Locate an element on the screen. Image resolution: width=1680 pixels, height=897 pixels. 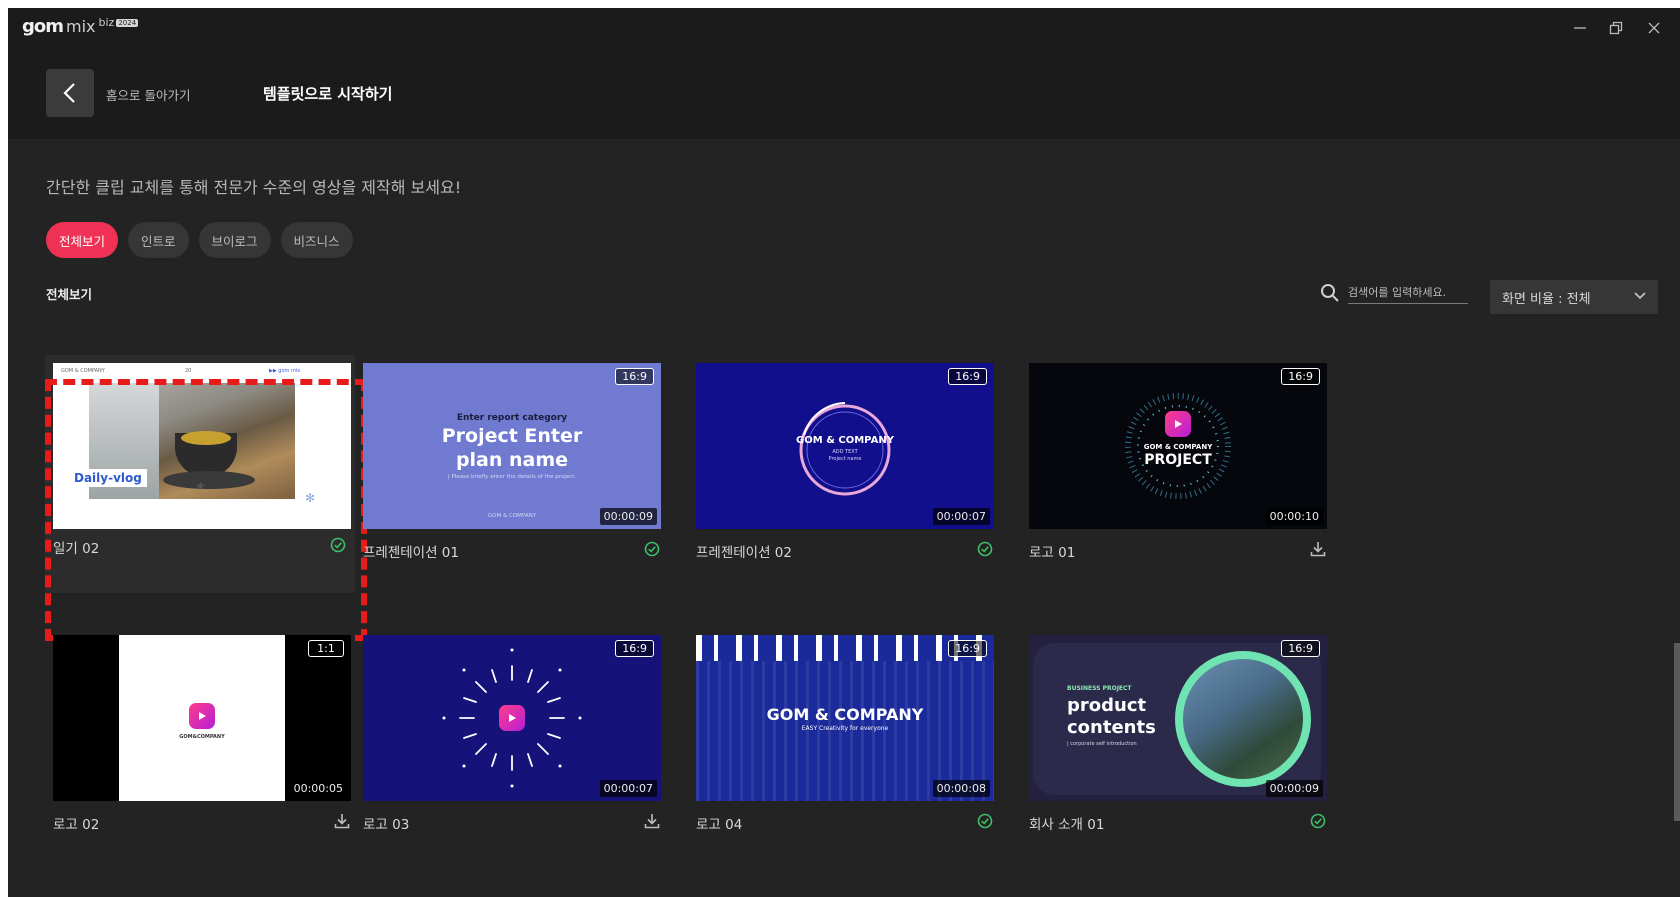
tab-all: 전체보기 is located at coordinates (82, 240).